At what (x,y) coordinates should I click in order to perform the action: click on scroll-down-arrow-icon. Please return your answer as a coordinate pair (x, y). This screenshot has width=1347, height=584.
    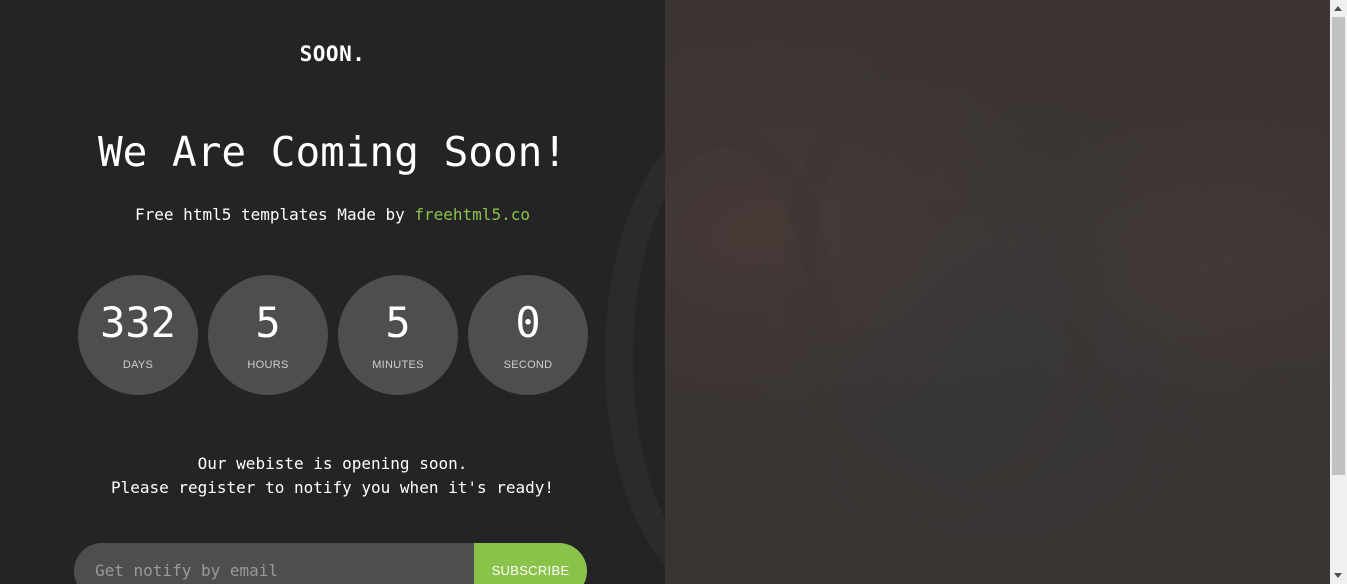
    Looking at the image, I should click on (1338, 575).